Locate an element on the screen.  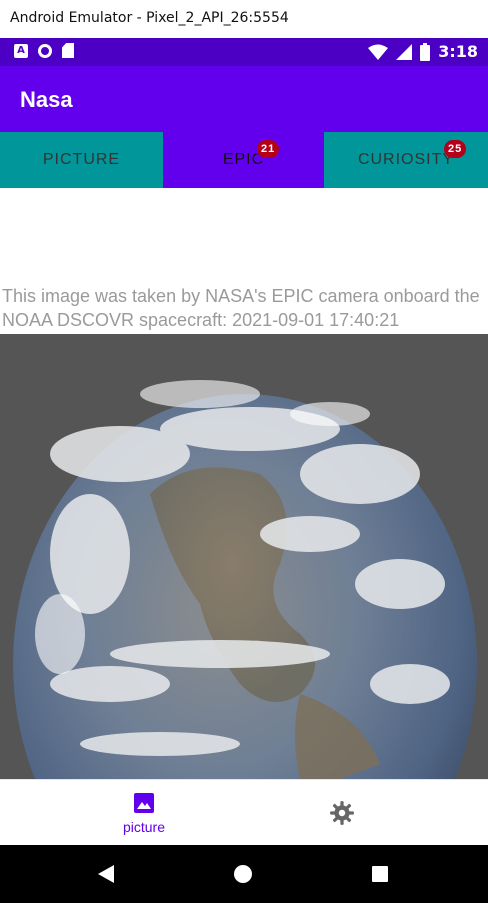
tab-curiosity: CURIOSITY 25 is located at coordinates (406, 160).